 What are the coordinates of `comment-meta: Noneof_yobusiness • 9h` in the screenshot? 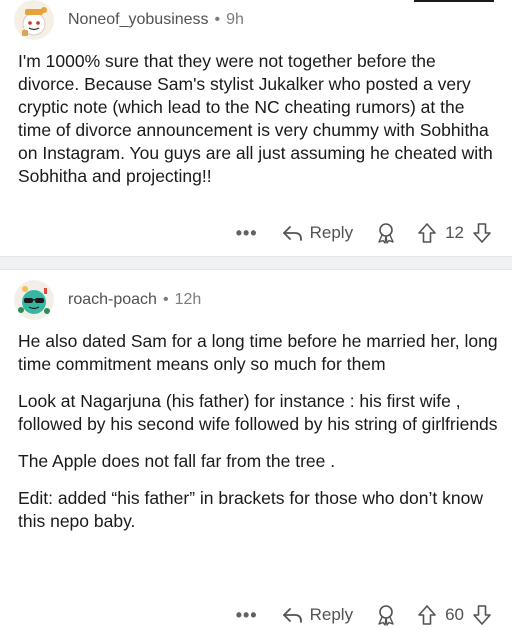 It's located at (156, 20).